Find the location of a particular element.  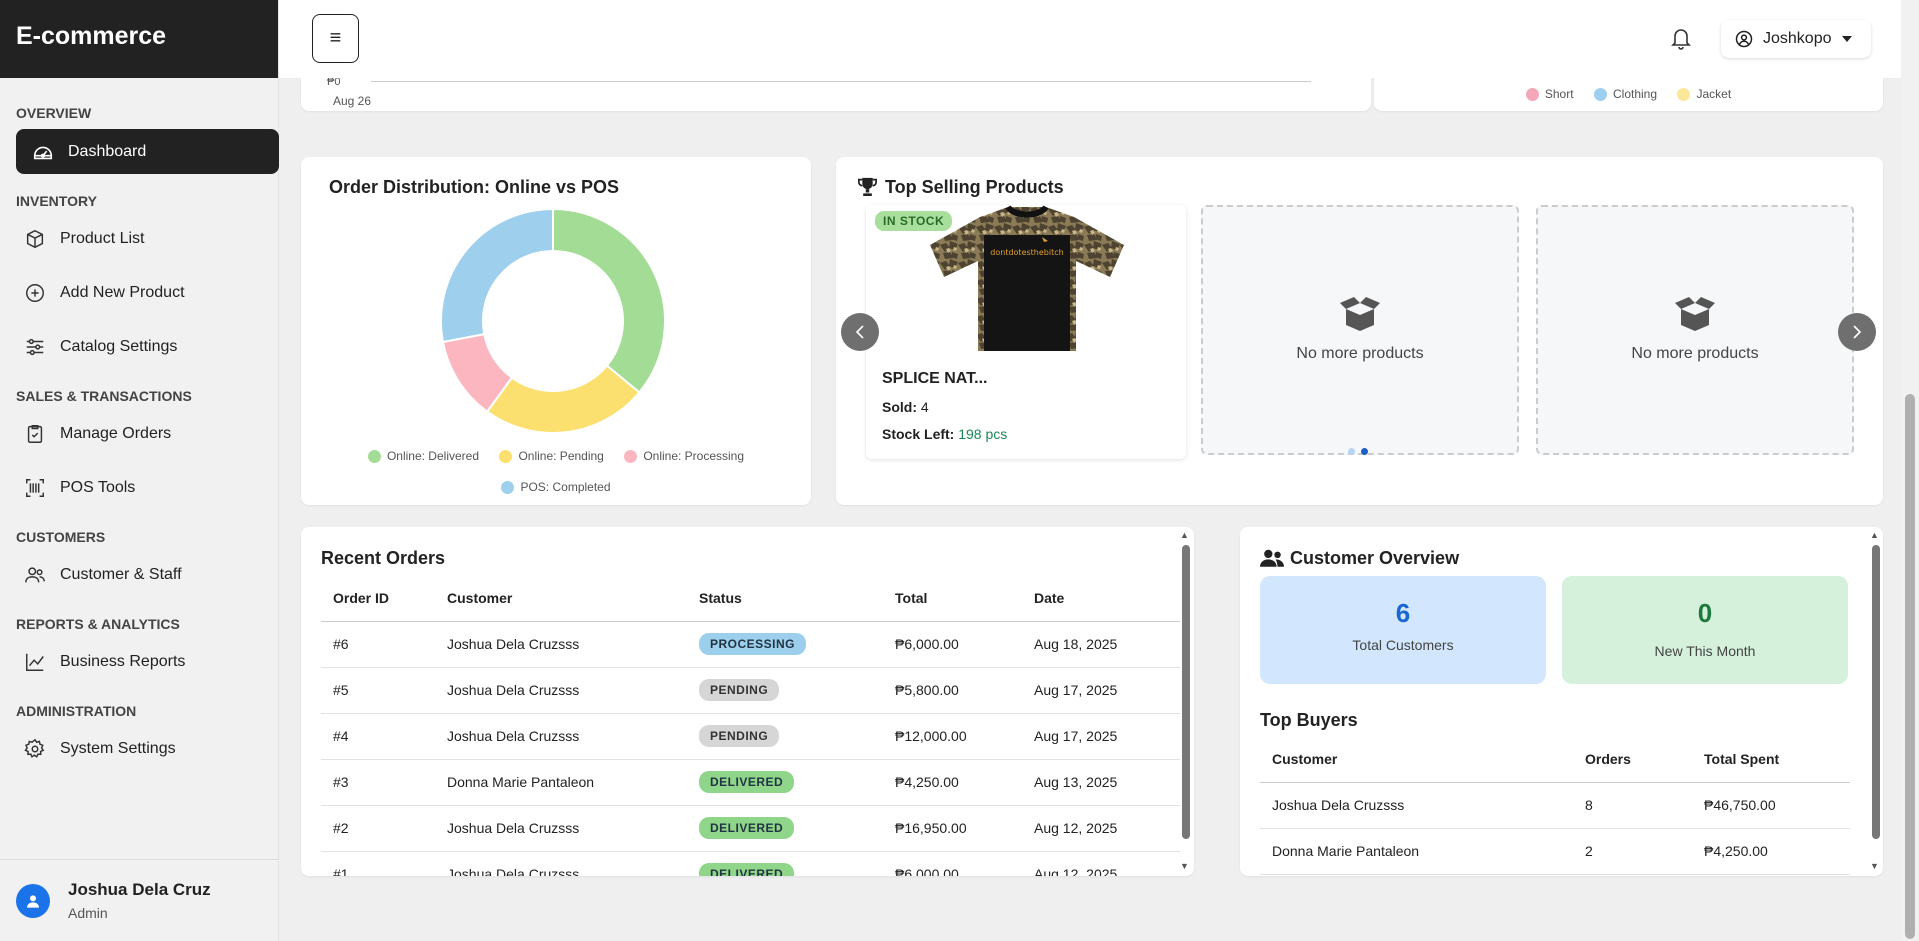

chevron-right-icon is located at coordinates (1857, 332).